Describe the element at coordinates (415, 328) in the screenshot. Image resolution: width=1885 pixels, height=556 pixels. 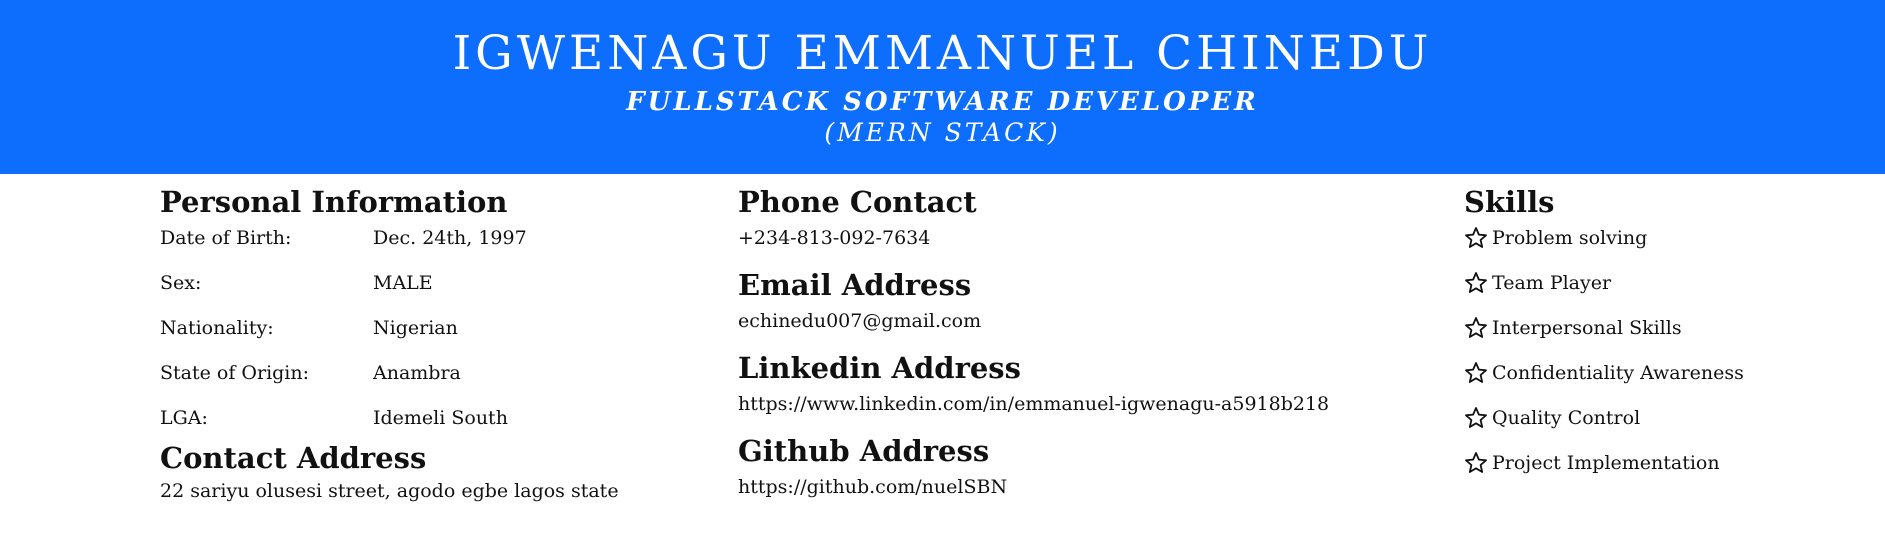
I see `info-value: Nigerian` at that location.